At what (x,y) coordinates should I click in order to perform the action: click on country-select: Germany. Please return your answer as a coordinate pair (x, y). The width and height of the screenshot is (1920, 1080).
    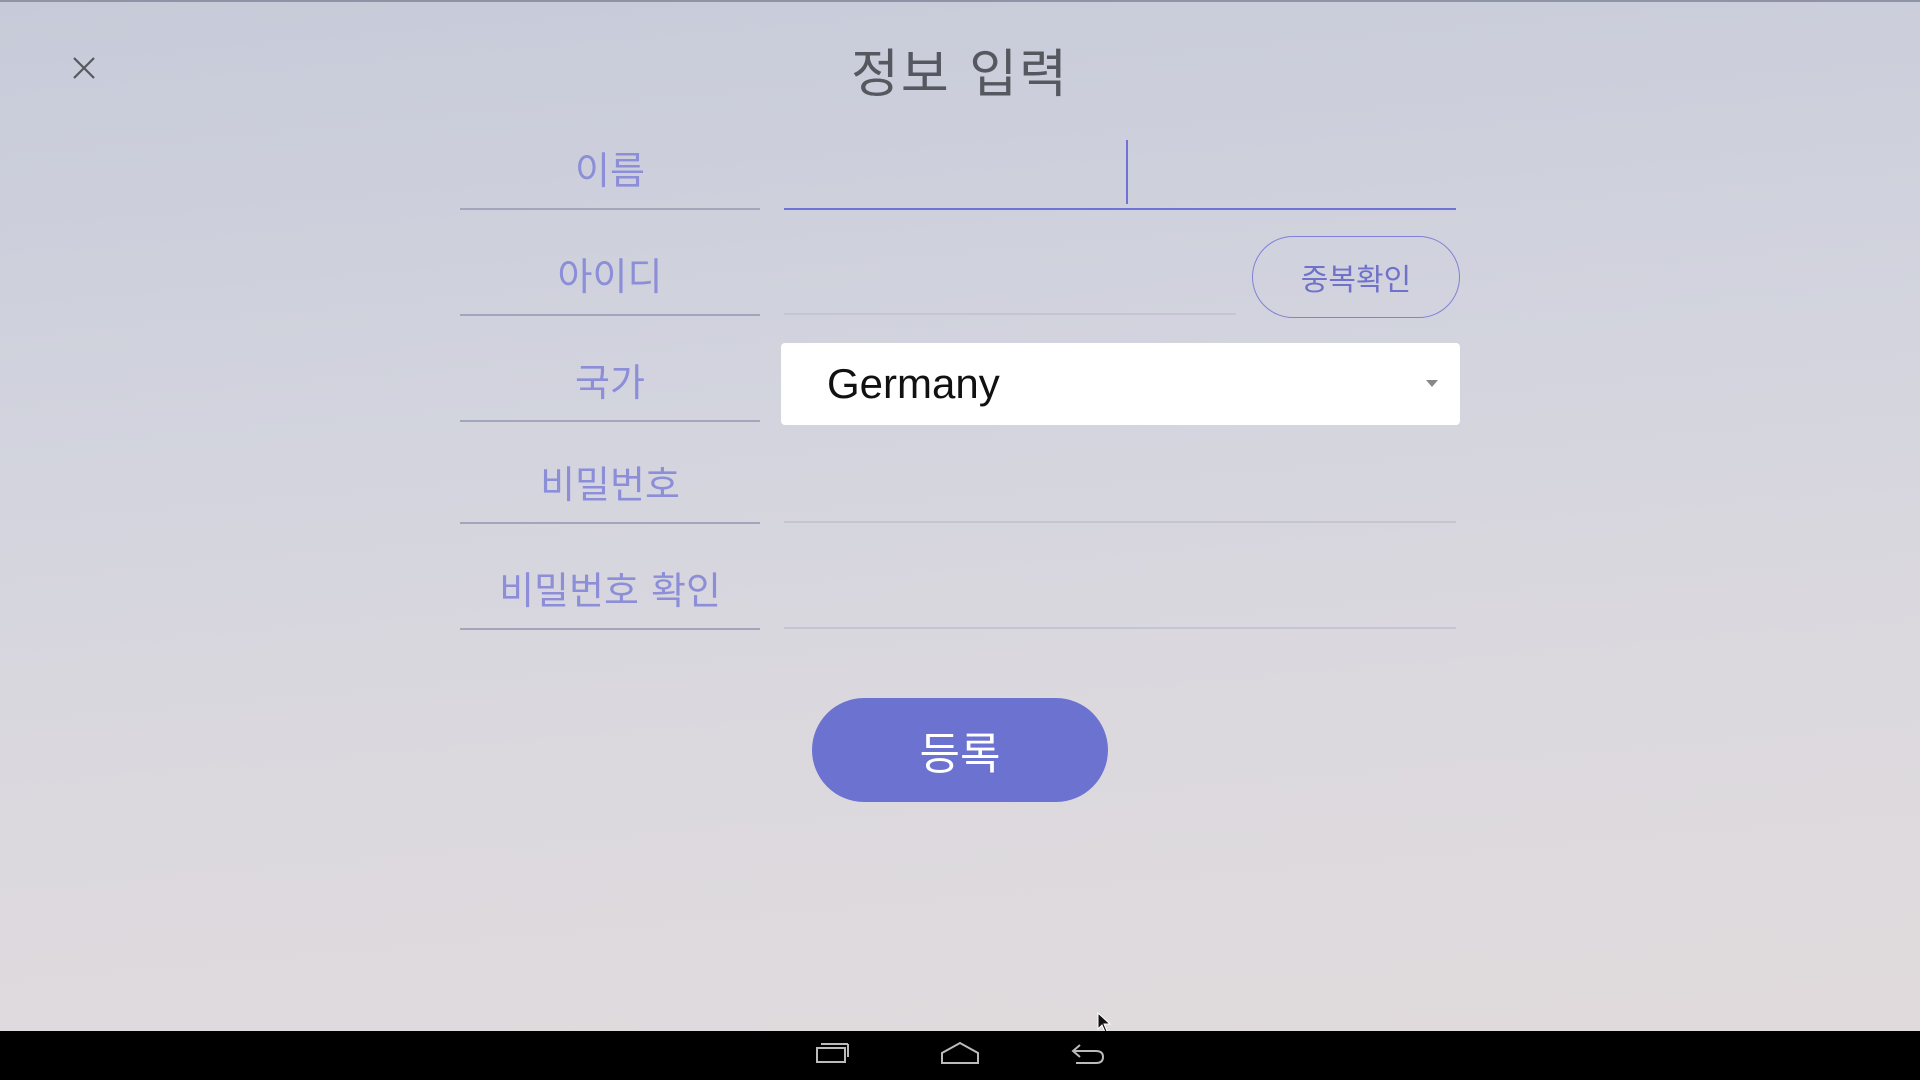
    Looking at the image, I should click on (1120, 384).